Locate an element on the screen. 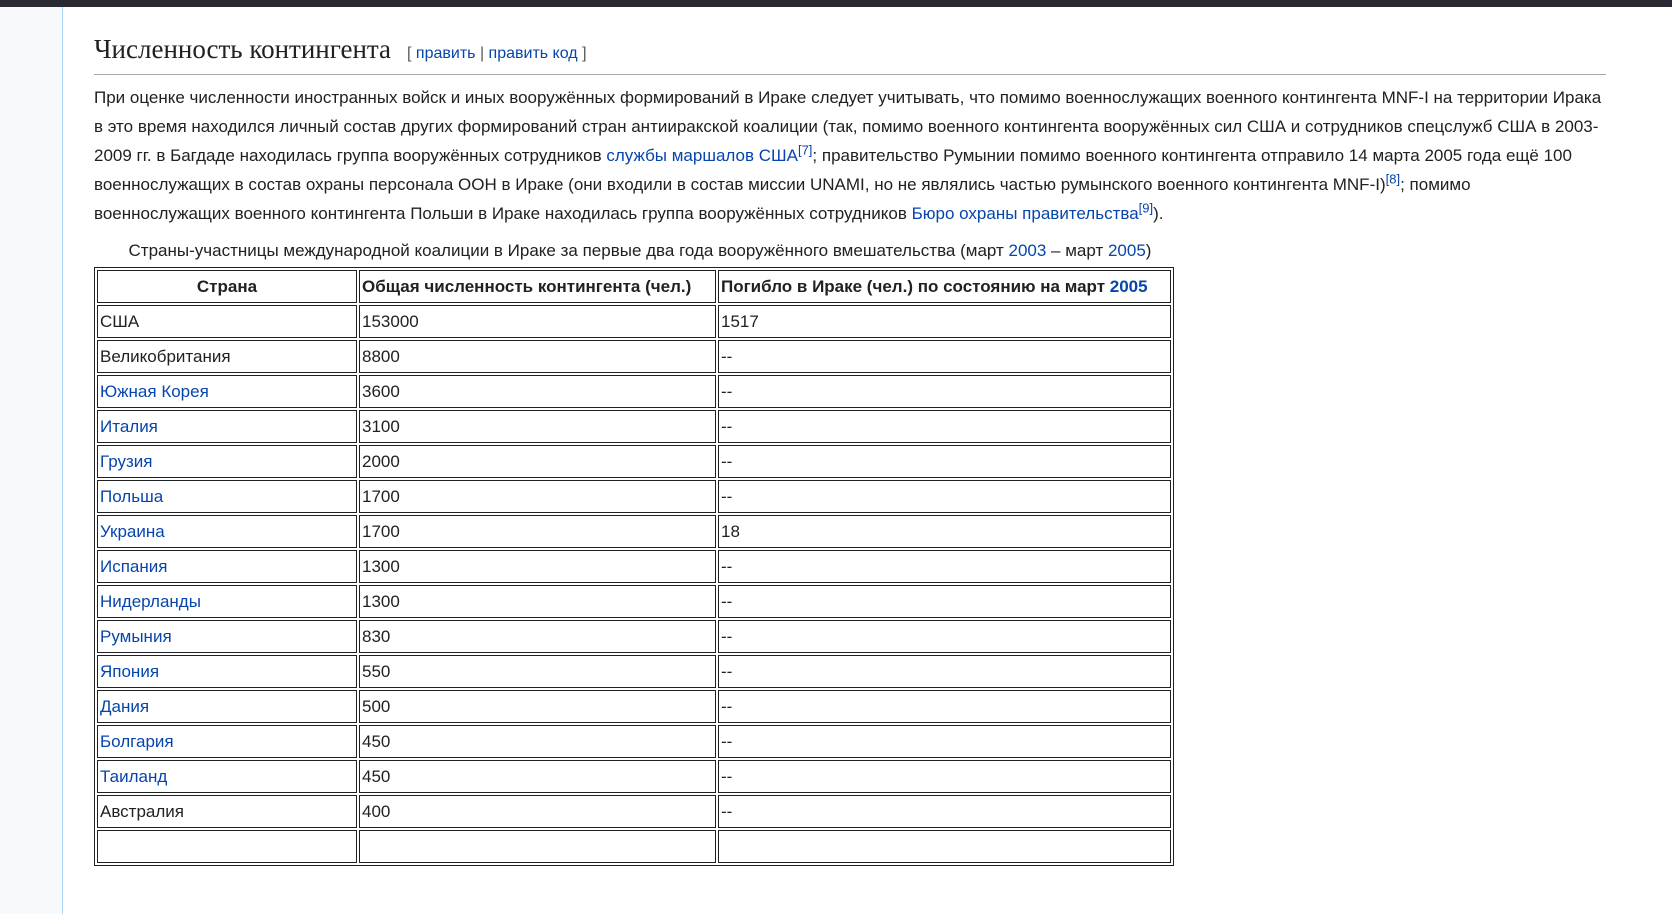 This screenshot has width=1672, height=914. country-name: Австралия is located at coordinates (142, 811).